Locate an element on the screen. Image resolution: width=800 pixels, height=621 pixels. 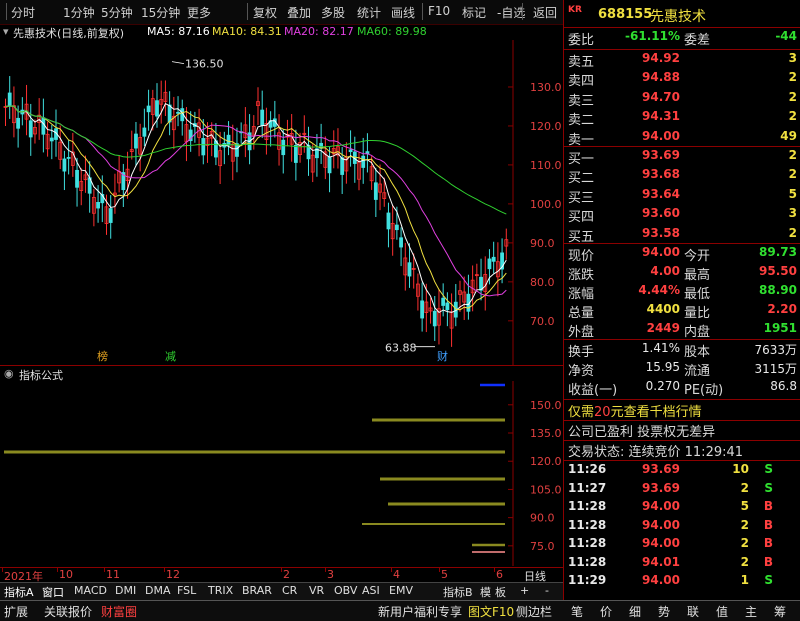
tick-side: S is located at coordinates (768, 580).